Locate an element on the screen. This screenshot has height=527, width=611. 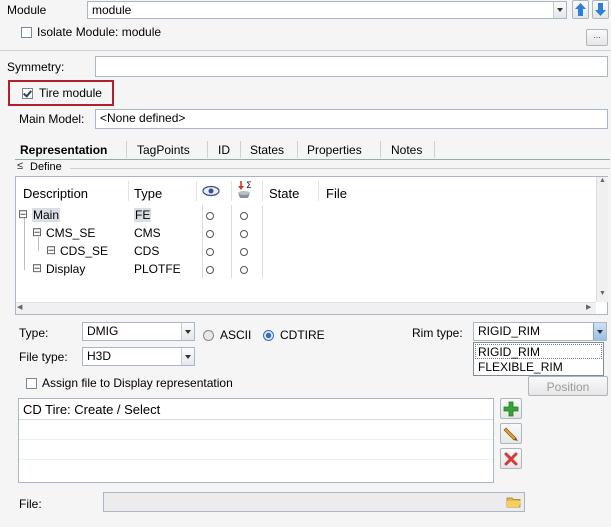
move-down-button is located at coordinates (600, 9).